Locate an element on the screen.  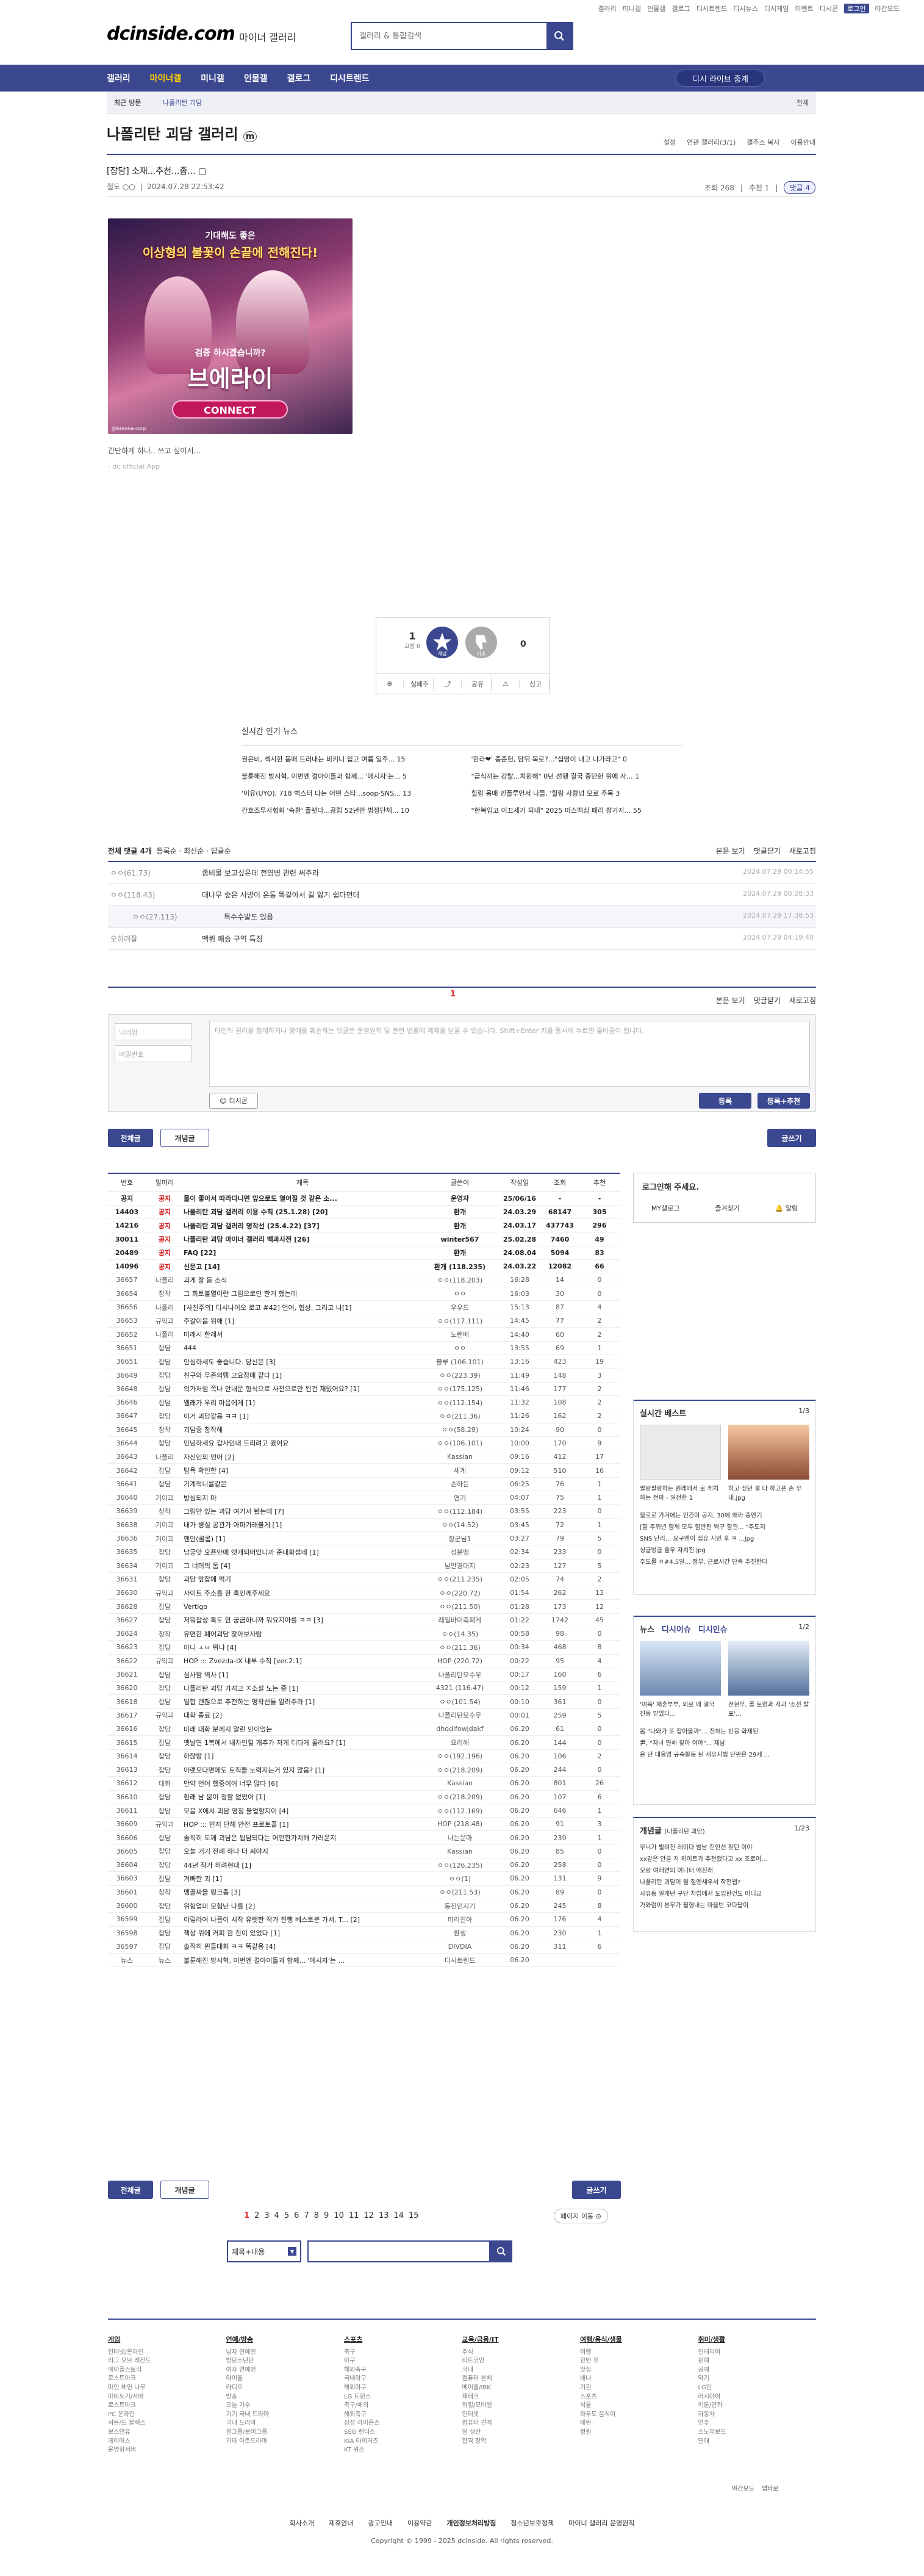
gallery-tool: 연관 갤러리(3/1) is located at coordinates (711, 142).